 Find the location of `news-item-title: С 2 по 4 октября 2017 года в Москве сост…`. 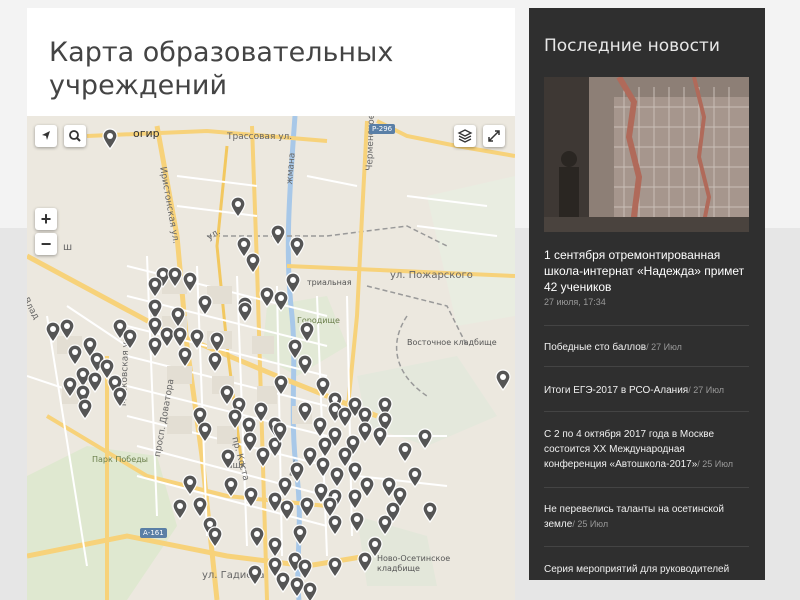

news-item-title: С 2 по 4 октября 2017 года в Москве сост… is located at coordinates (629, 449).